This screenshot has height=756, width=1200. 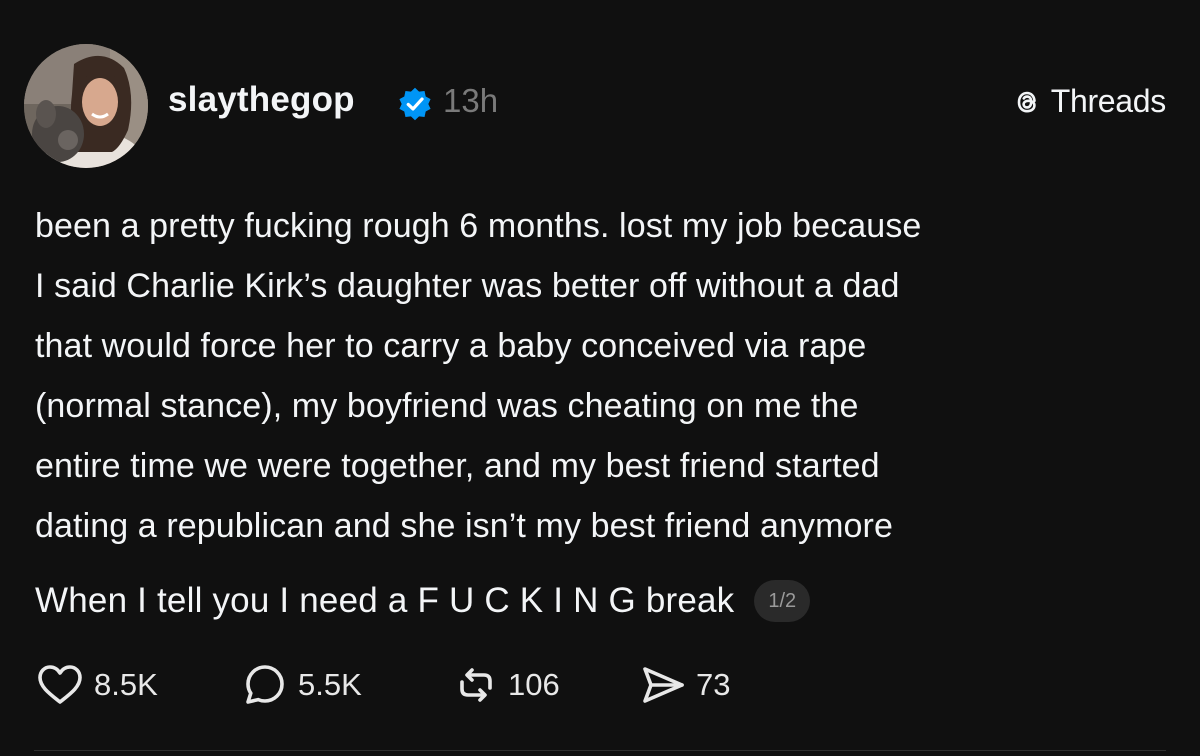 What do you see at coordinates (265, 684) in the screenshot?
I see `speech-bubble-icon` at bounding box center [265, 684].